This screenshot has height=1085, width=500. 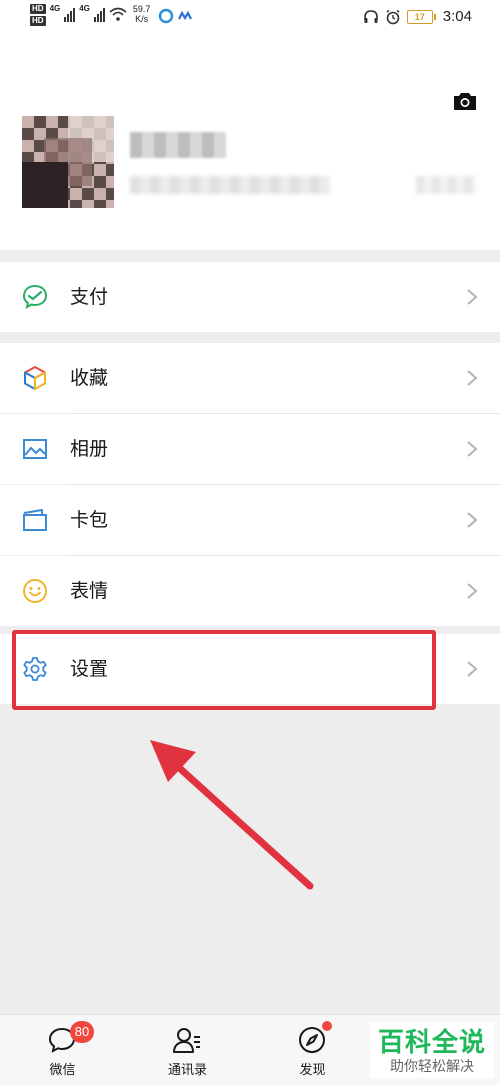 What do you see at coordinates (250, 297) in the screenshot?
I see `menu-item-pay: 支付` at bounding box center [250, 297].